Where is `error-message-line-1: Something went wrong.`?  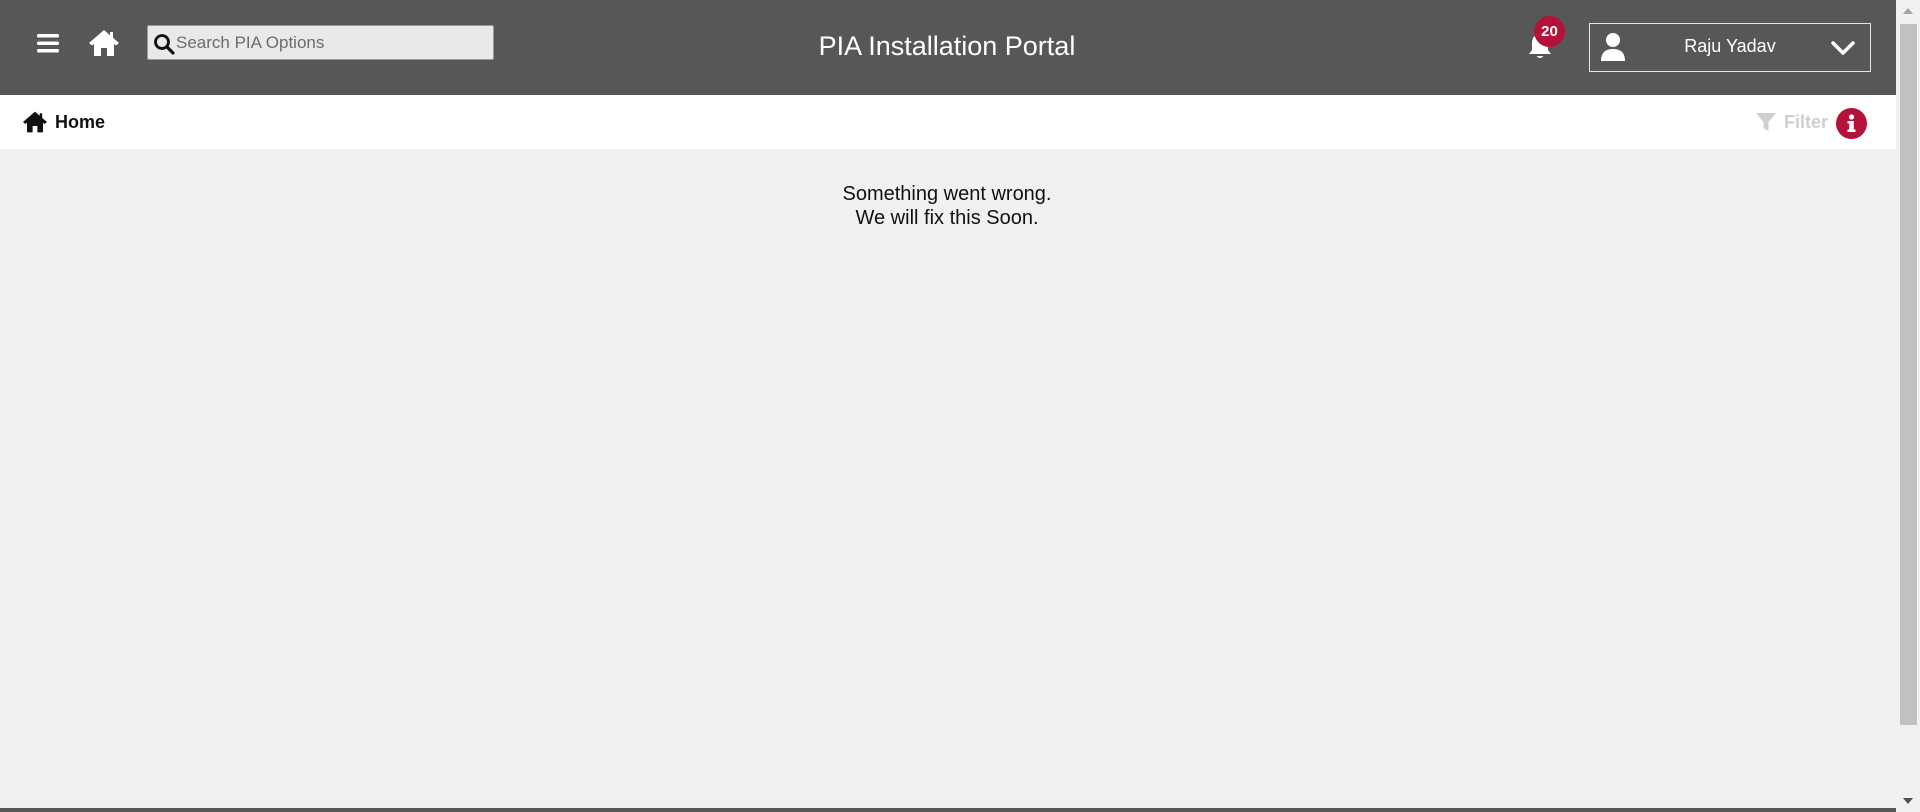
error-message-line-1: Something went wrong. is located at coordinates (947, 194).